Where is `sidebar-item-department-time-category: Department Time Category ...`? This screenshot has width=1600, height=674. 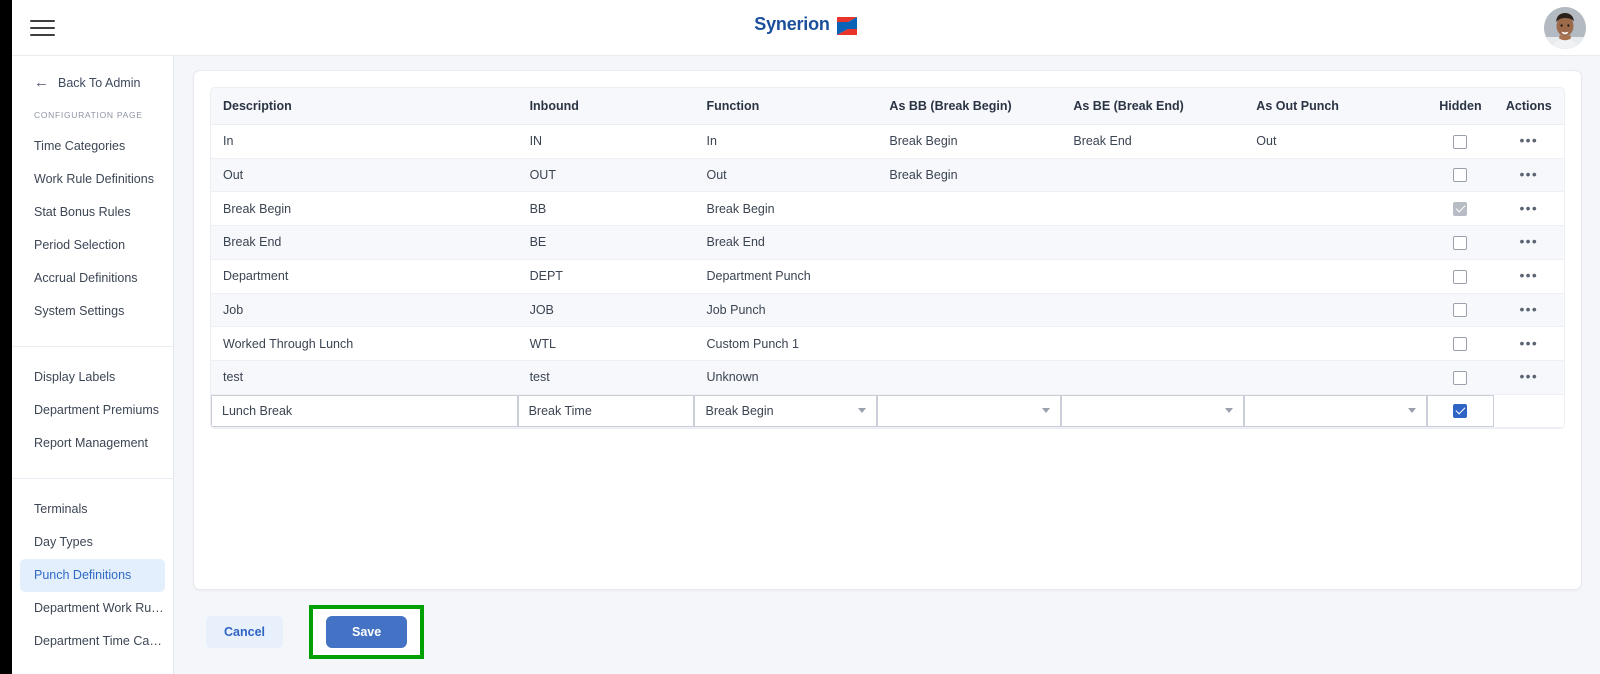
sidebar-item-department-time-category: Department Time Category ... is located at coordinates (92, 641).